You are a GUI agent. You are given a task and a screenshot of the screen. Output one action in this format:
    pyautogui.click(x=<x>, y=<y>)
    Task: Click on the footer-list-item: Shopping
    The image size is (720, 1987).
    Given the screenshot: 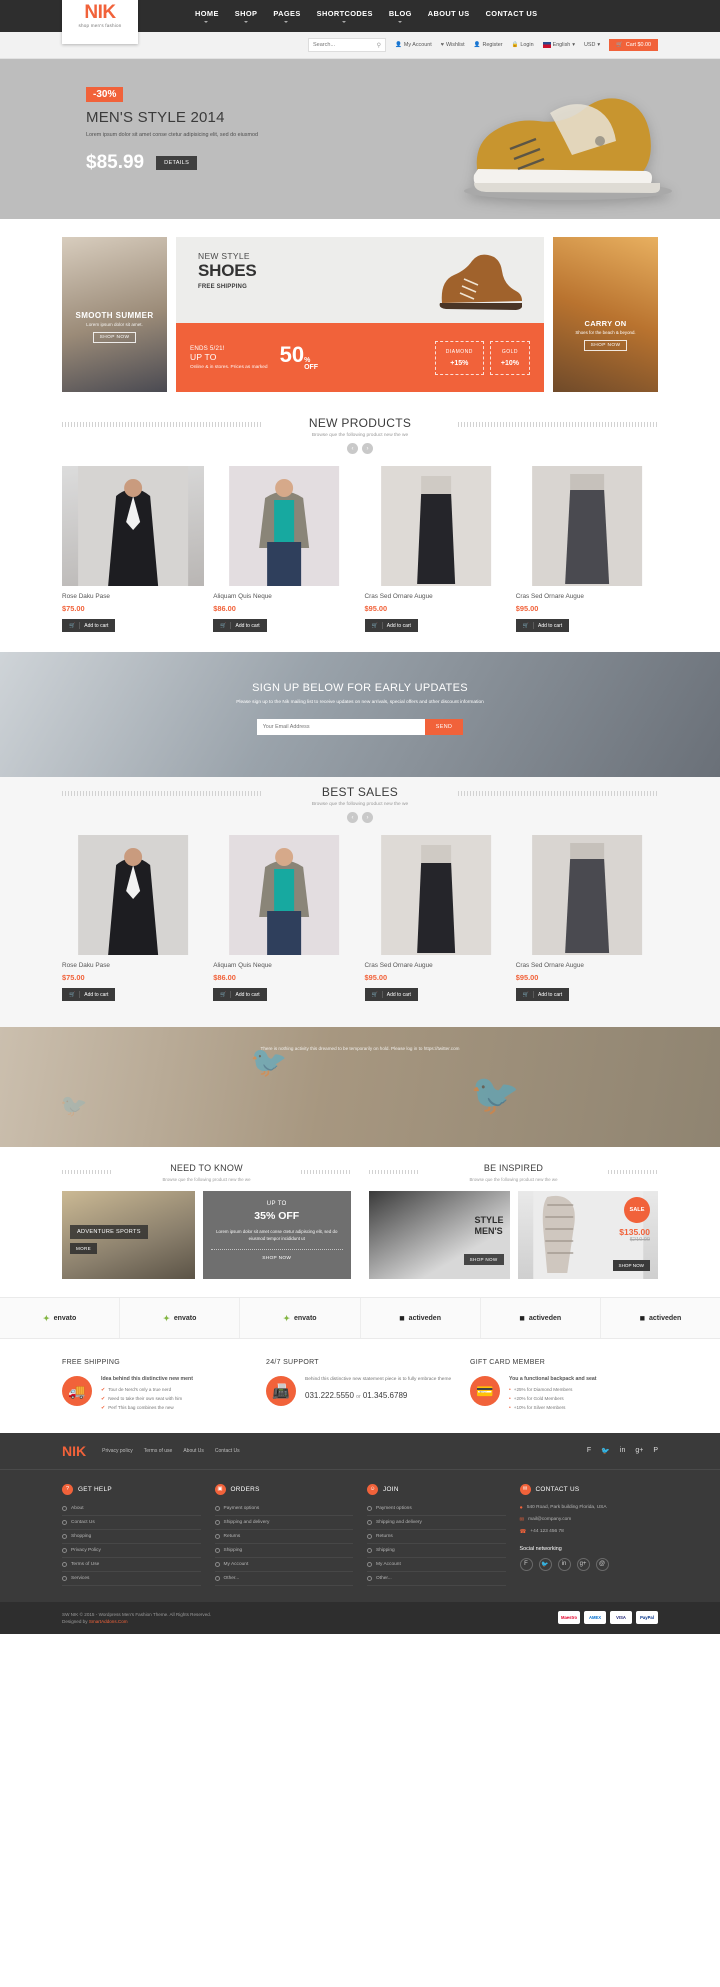 What is the action you would take?
    pyautogui.click(x=131, y=1537)
    